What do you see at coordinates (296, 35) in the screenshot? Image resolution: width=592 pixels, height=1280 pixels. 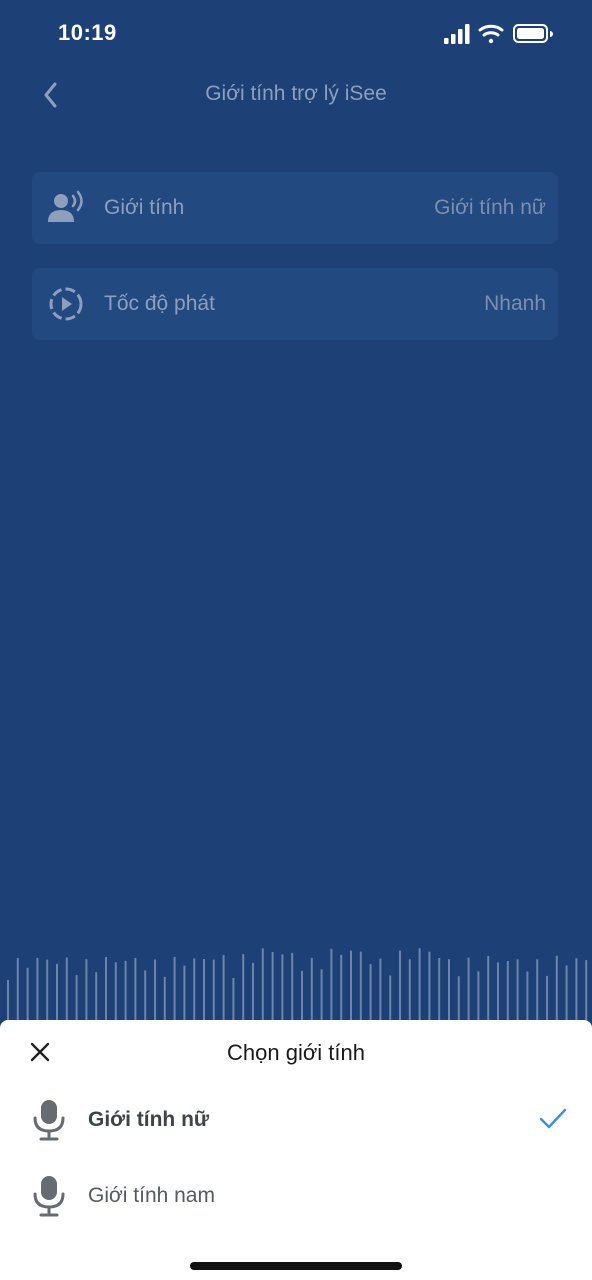 I see `status-bar: 10:19` at bounding box center [296, 35].